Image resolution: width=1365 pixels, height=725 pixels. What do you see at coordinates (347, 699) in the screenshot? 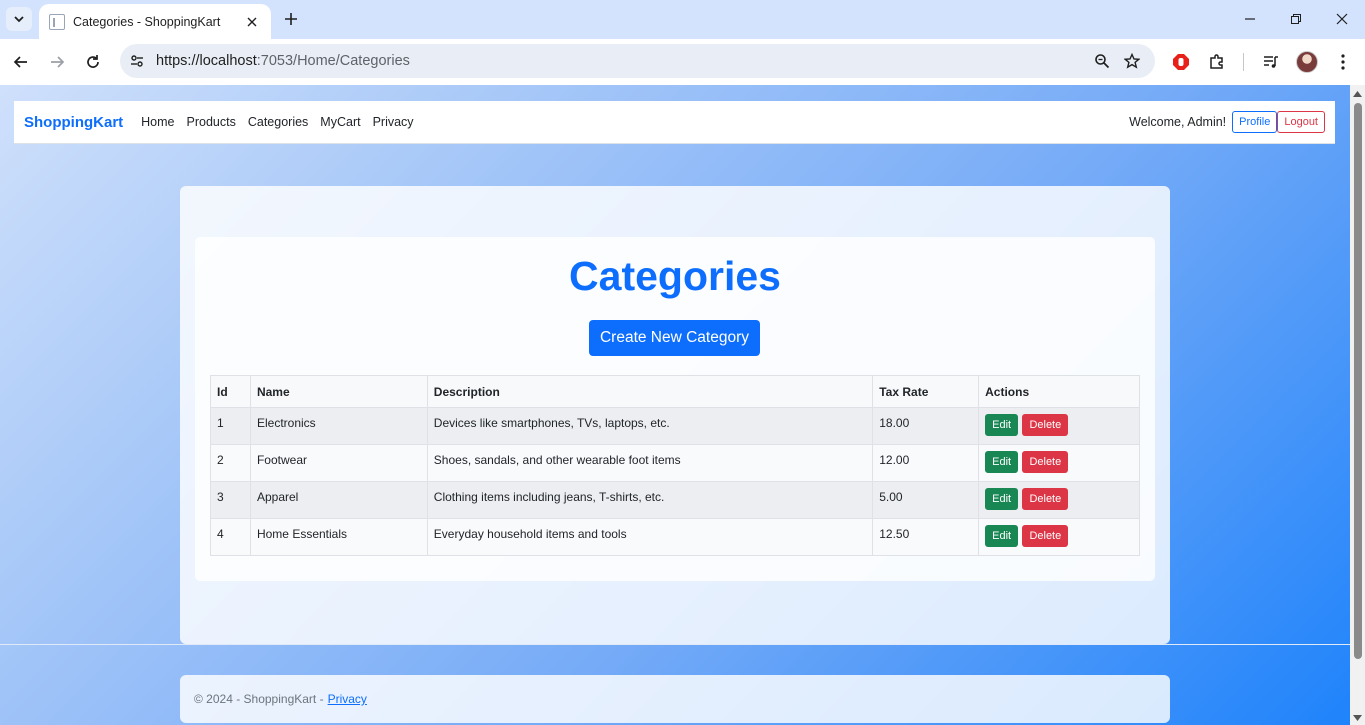
I see `footer-privacy-link: Privacy` at bounding box center [347, 699].